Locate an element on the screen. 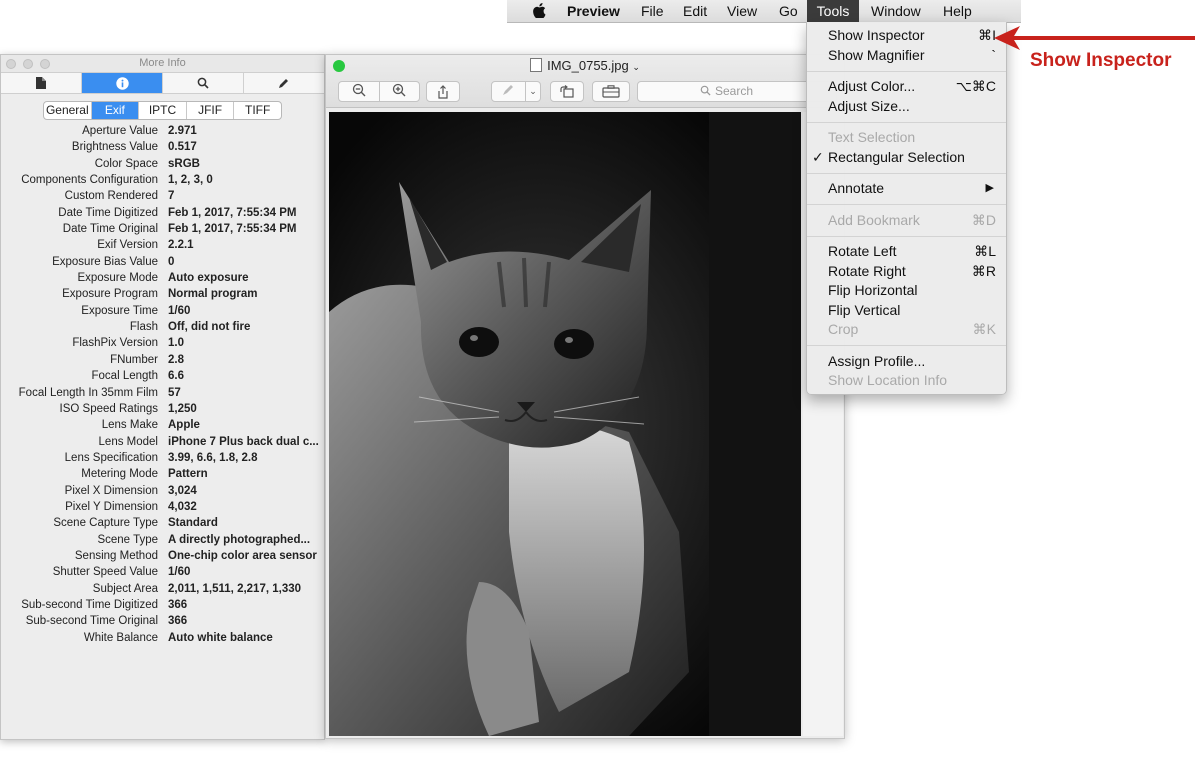 The image size is (1199, 761). exif-value: 0.517 is located at coordinates (246, 147).